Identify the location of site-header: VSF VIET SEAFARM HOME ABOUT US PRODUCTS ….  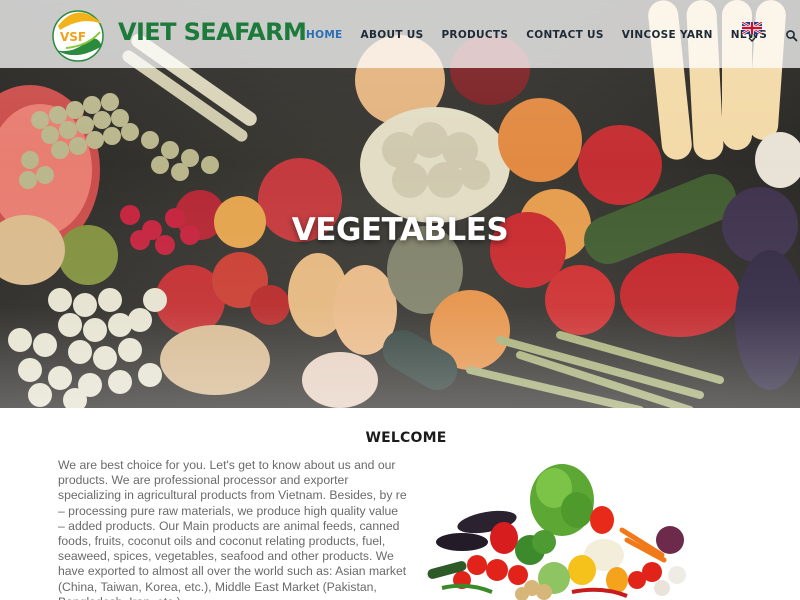
(400, 34).